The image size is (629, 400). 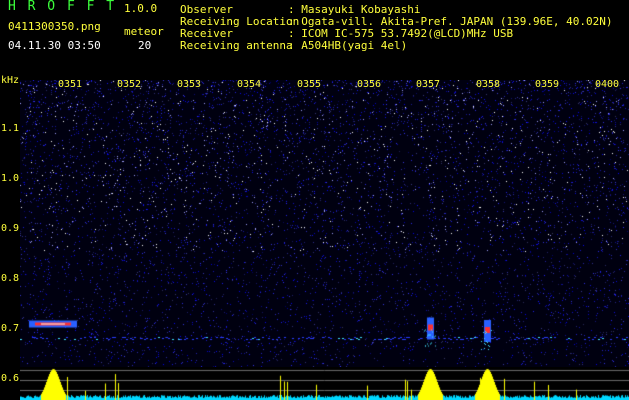 I want to click on y-tick-label: 0.6, so click(x=10, y=378).